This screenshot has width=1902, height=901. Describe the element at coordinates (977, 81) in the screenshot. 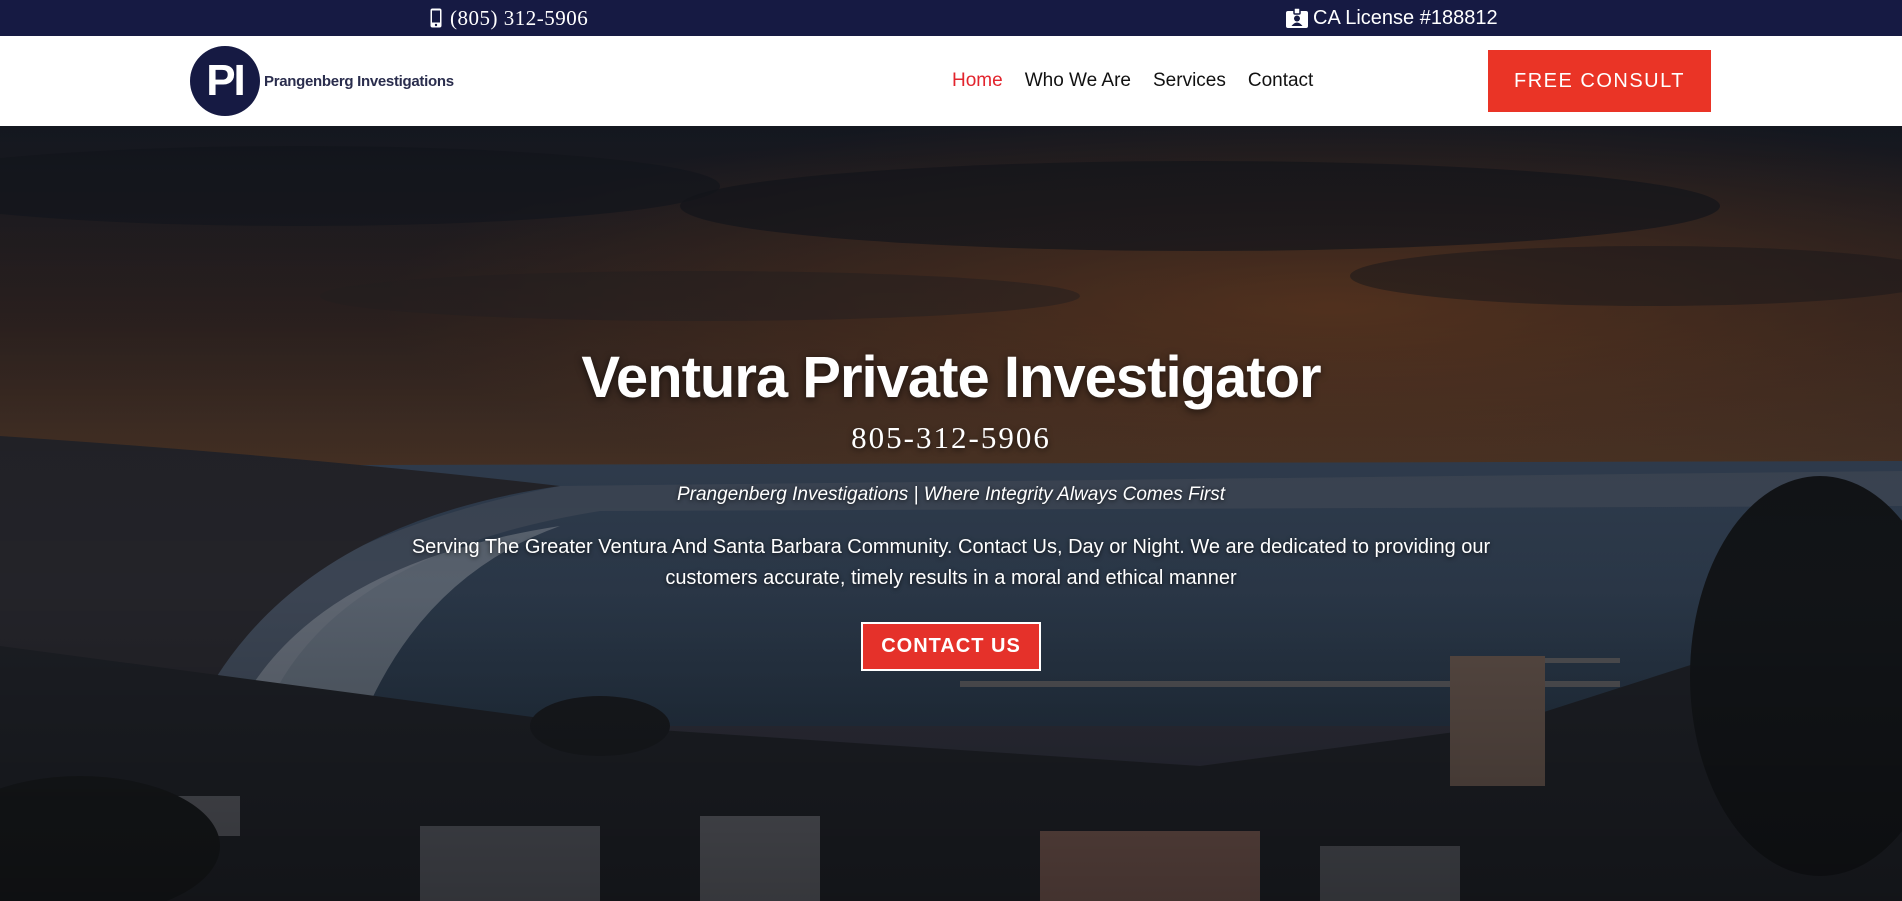

I see `nav-item-home: Home` at that location.